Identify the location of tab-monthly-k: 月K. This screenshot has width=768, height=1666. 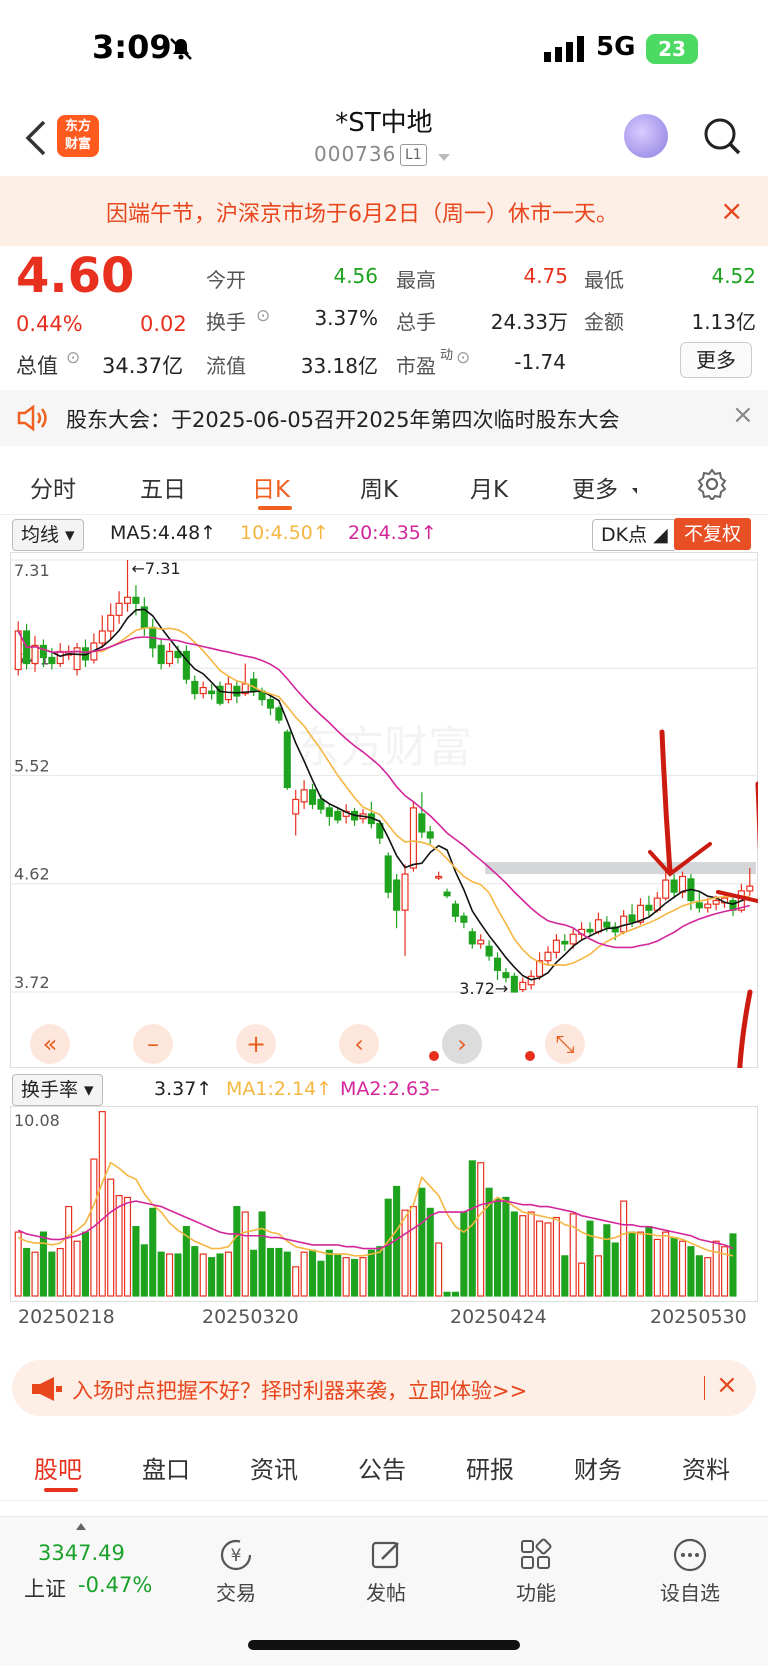
(489, 487).